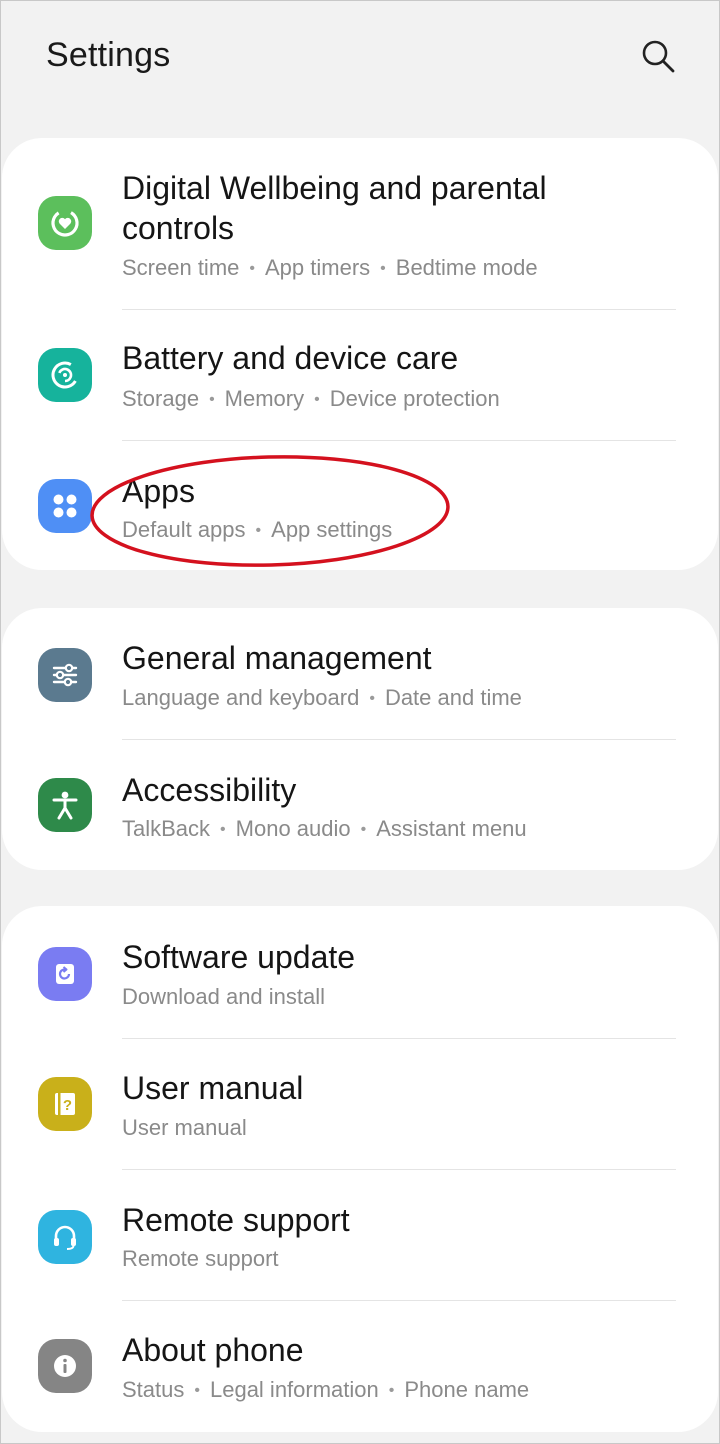  I want to click on search-icon, so click(658, 56).